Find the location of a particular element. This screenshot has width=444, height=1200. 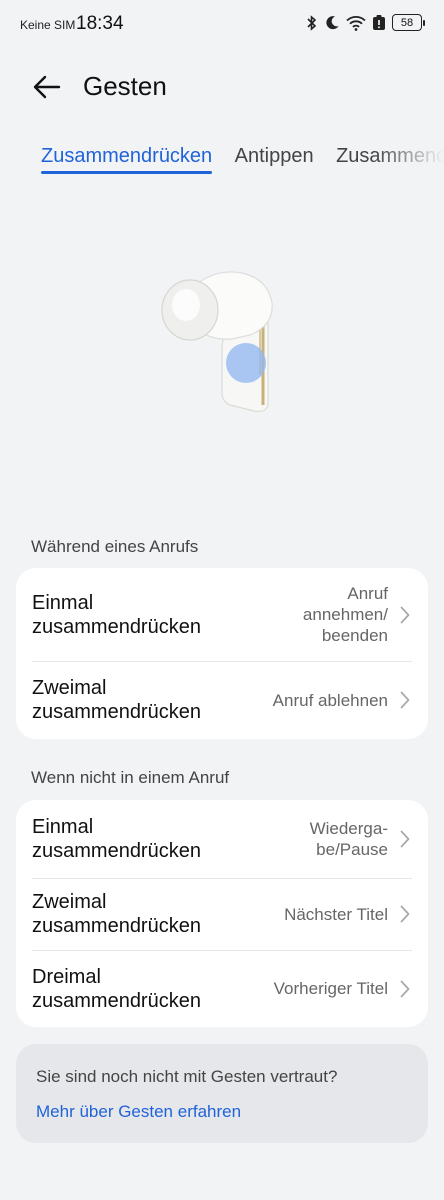

page-title: Gesten is located at coordinates (125, 86).